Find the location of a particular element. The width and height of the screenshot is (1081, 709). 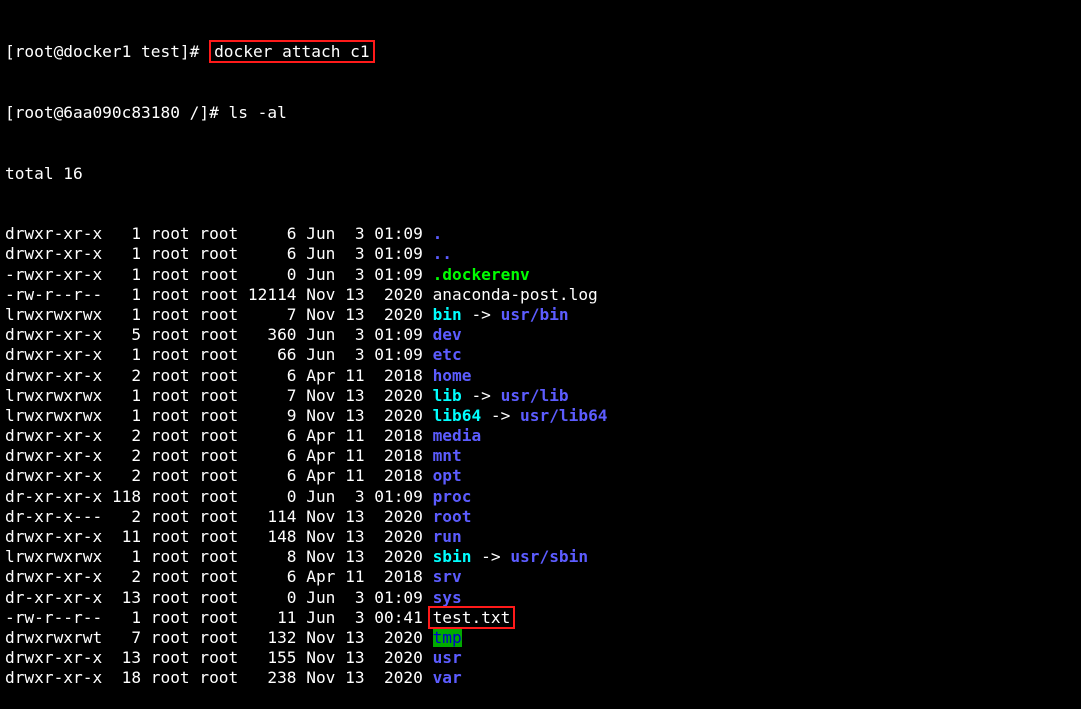

file-meta: drwxr-xr-x 5 root root 360 Jun 3 01:09 is located at coordinates (214, 335).